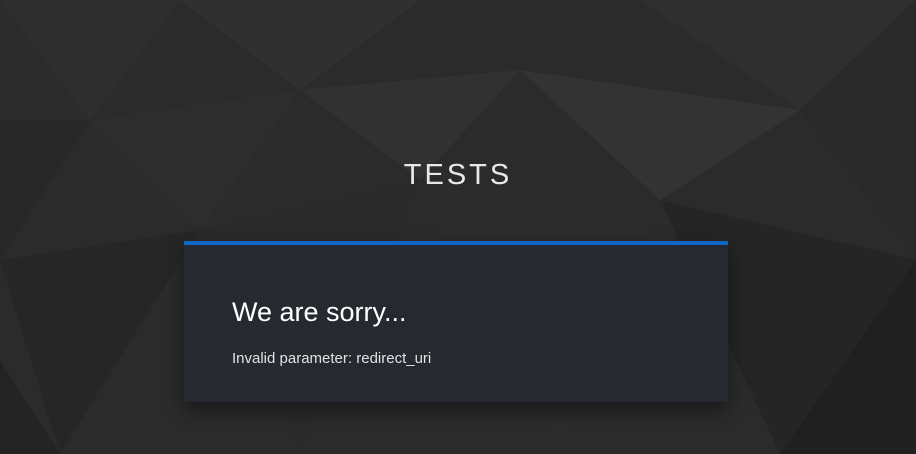  What do you see at coordinates (458, 175) in the screenshot?
I see `realm-title: TESTS` at bounding box center [458, 175].